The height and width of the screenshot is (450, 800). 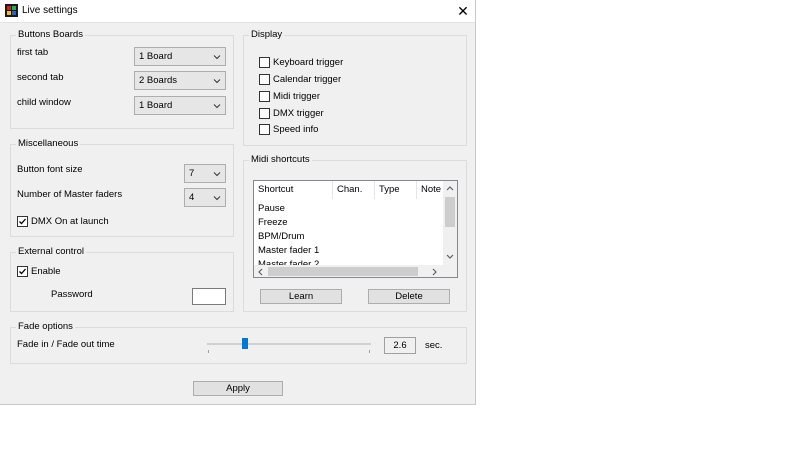 What do you see at coordinates (22, 271) in the screenshot?
I see `enable-checkbox` at bounding box center [22, 271].